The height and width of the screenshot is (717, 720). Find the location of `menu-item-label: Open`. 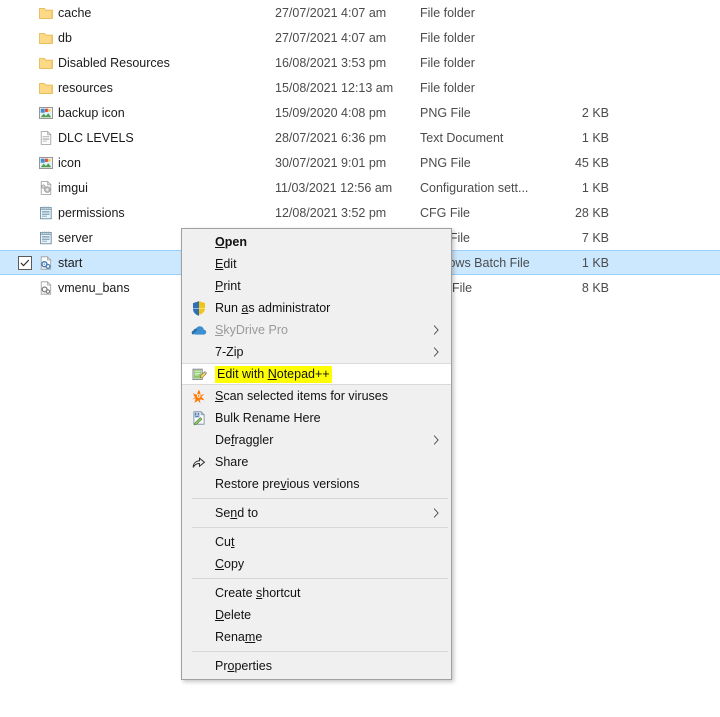

menu-item-label: Open is located at coordinates (231, 241).